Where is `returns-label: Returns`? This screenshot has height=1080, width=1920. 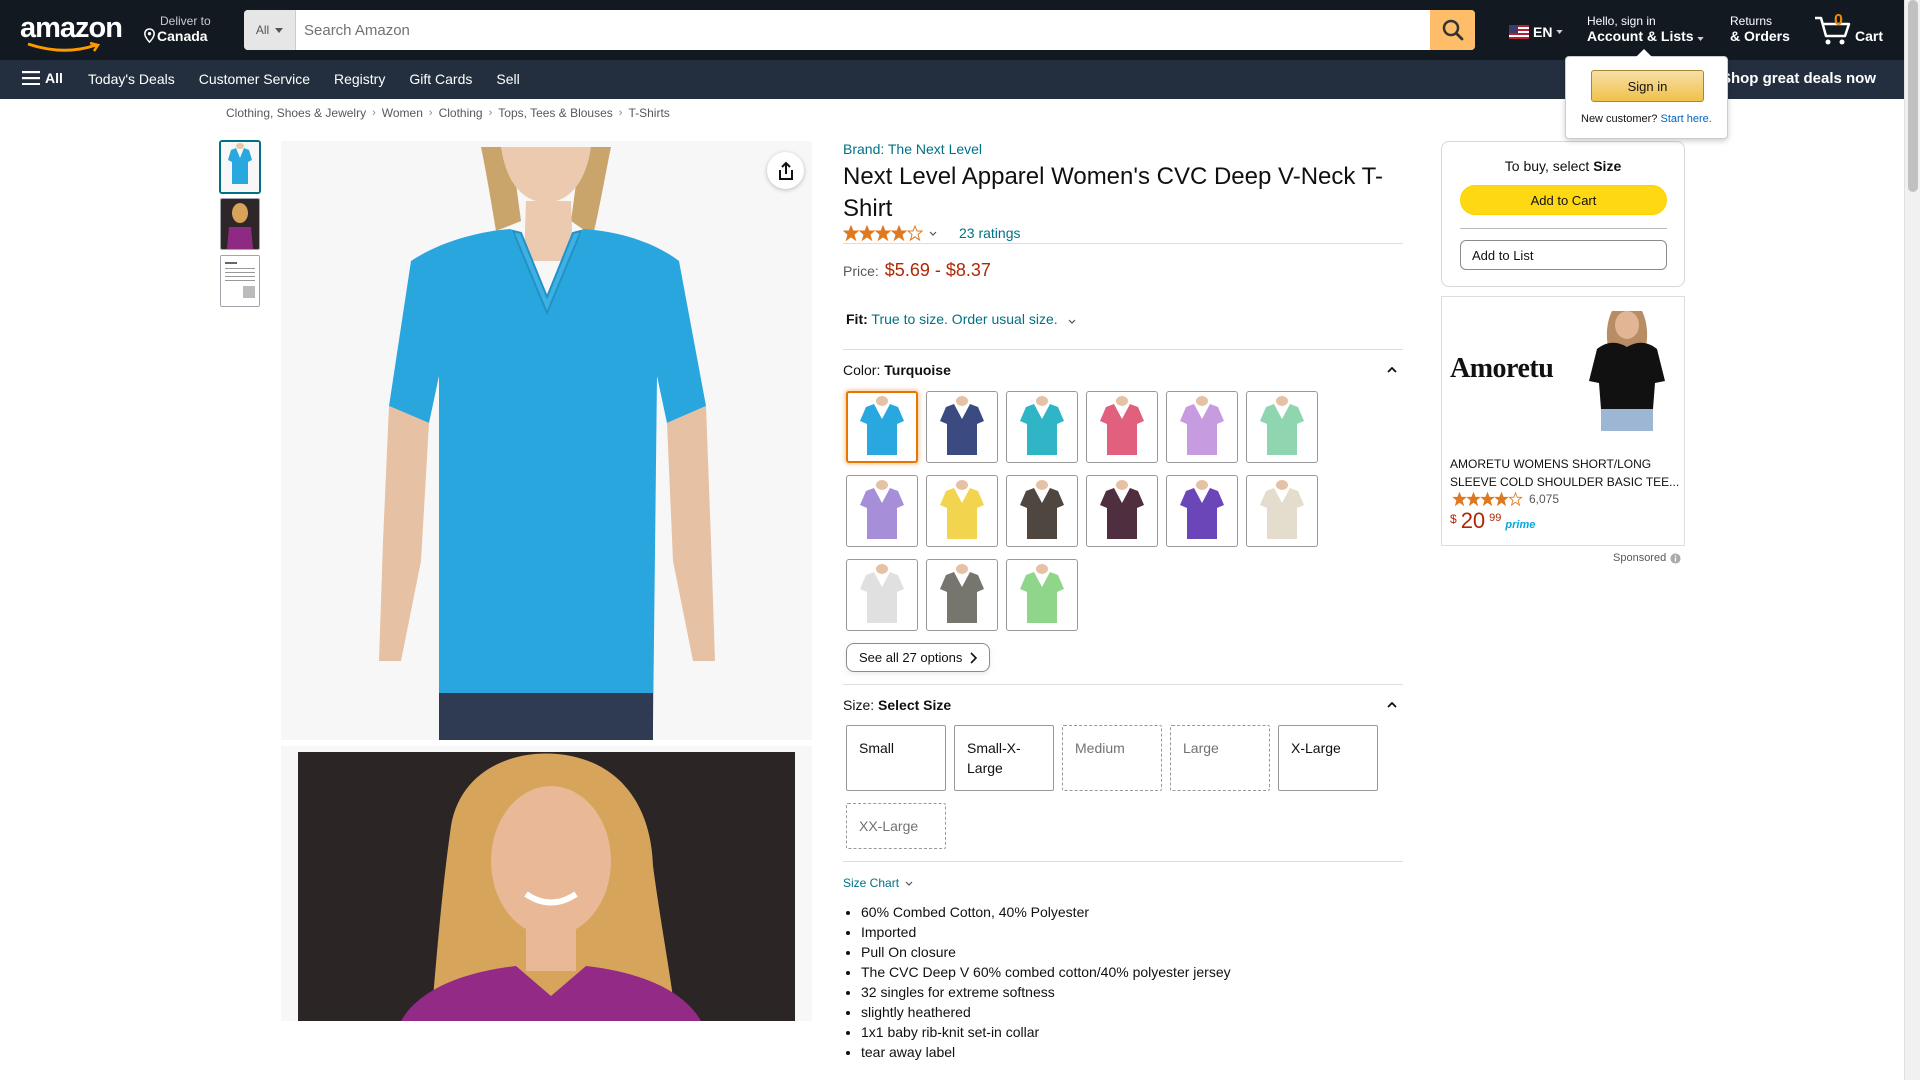
returns-label: Returns is located at coordinates (1751, 21).